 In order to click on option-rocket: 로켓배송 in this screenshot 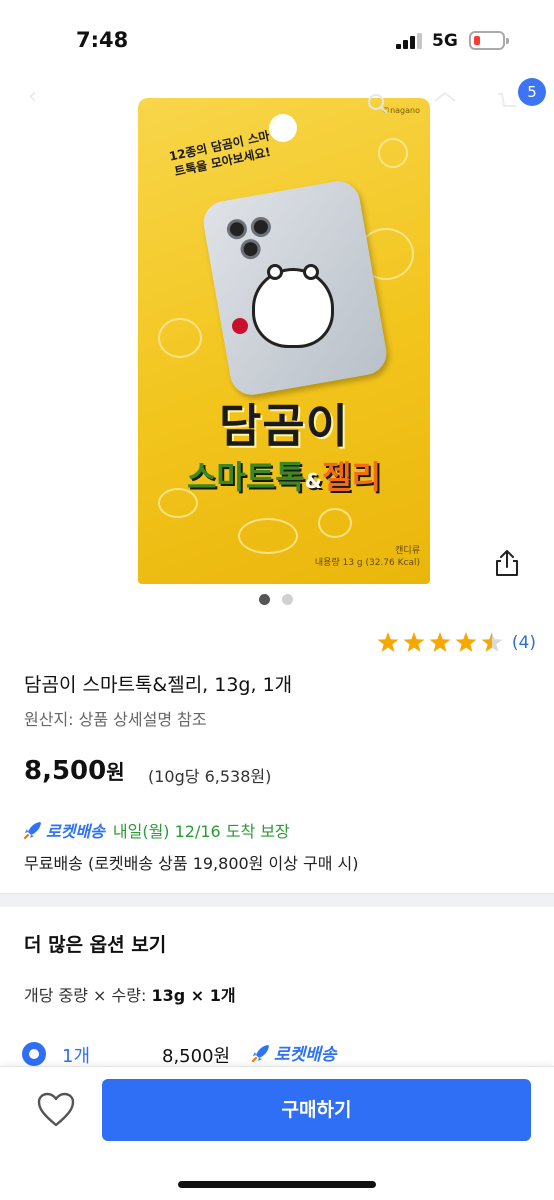, I will do `click(293, 1052)`.